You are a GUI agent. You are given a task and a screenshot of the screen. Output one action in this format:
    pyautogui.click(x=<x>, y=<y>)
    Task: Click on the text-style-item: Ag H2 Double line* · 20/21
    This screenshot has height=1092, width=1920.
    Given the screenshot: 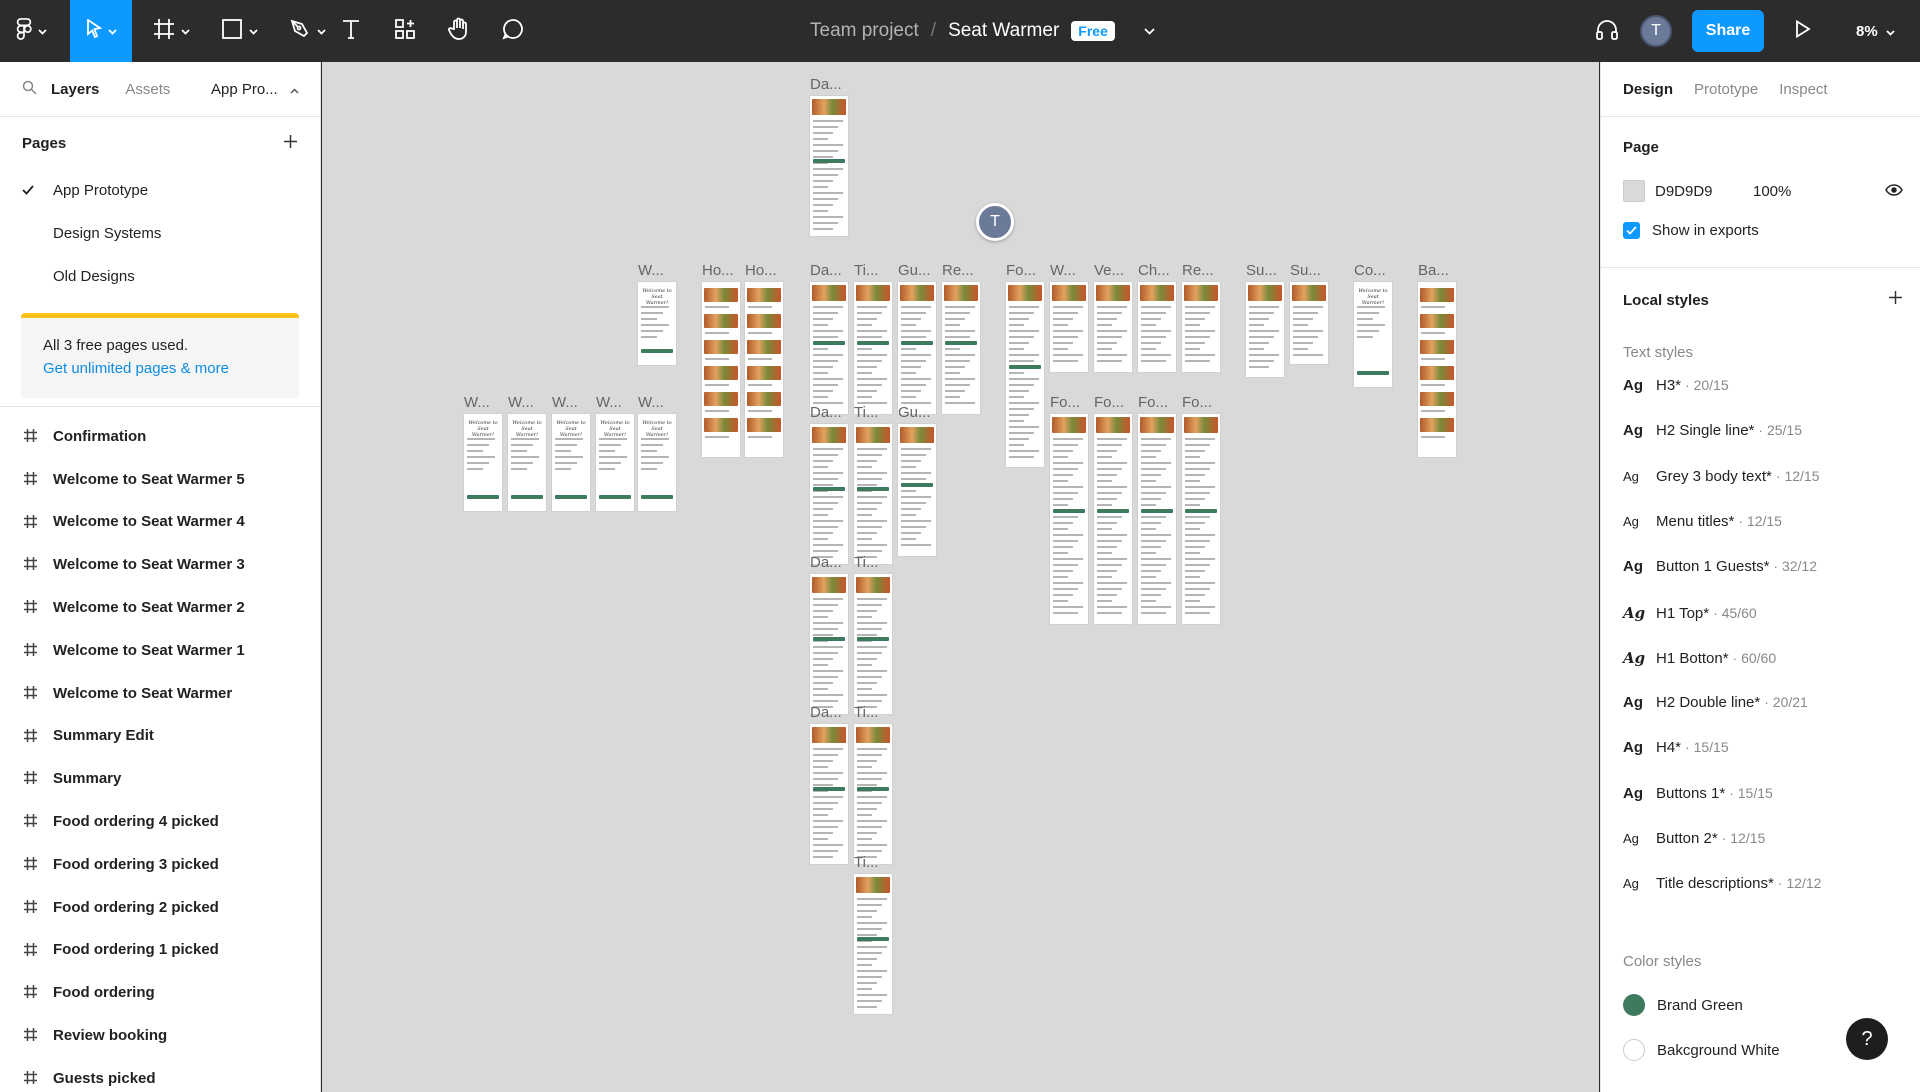 What is the action you would take?
    pyautogui.click(x=1715, y=702)
    